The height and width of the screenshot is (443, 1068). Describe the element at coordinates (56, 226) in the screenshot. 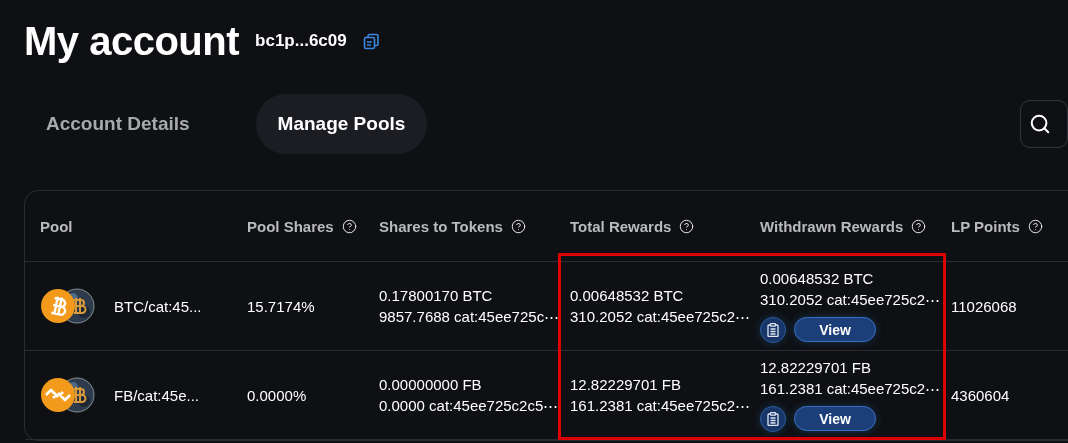

I see `column-header: Pool` at that location.